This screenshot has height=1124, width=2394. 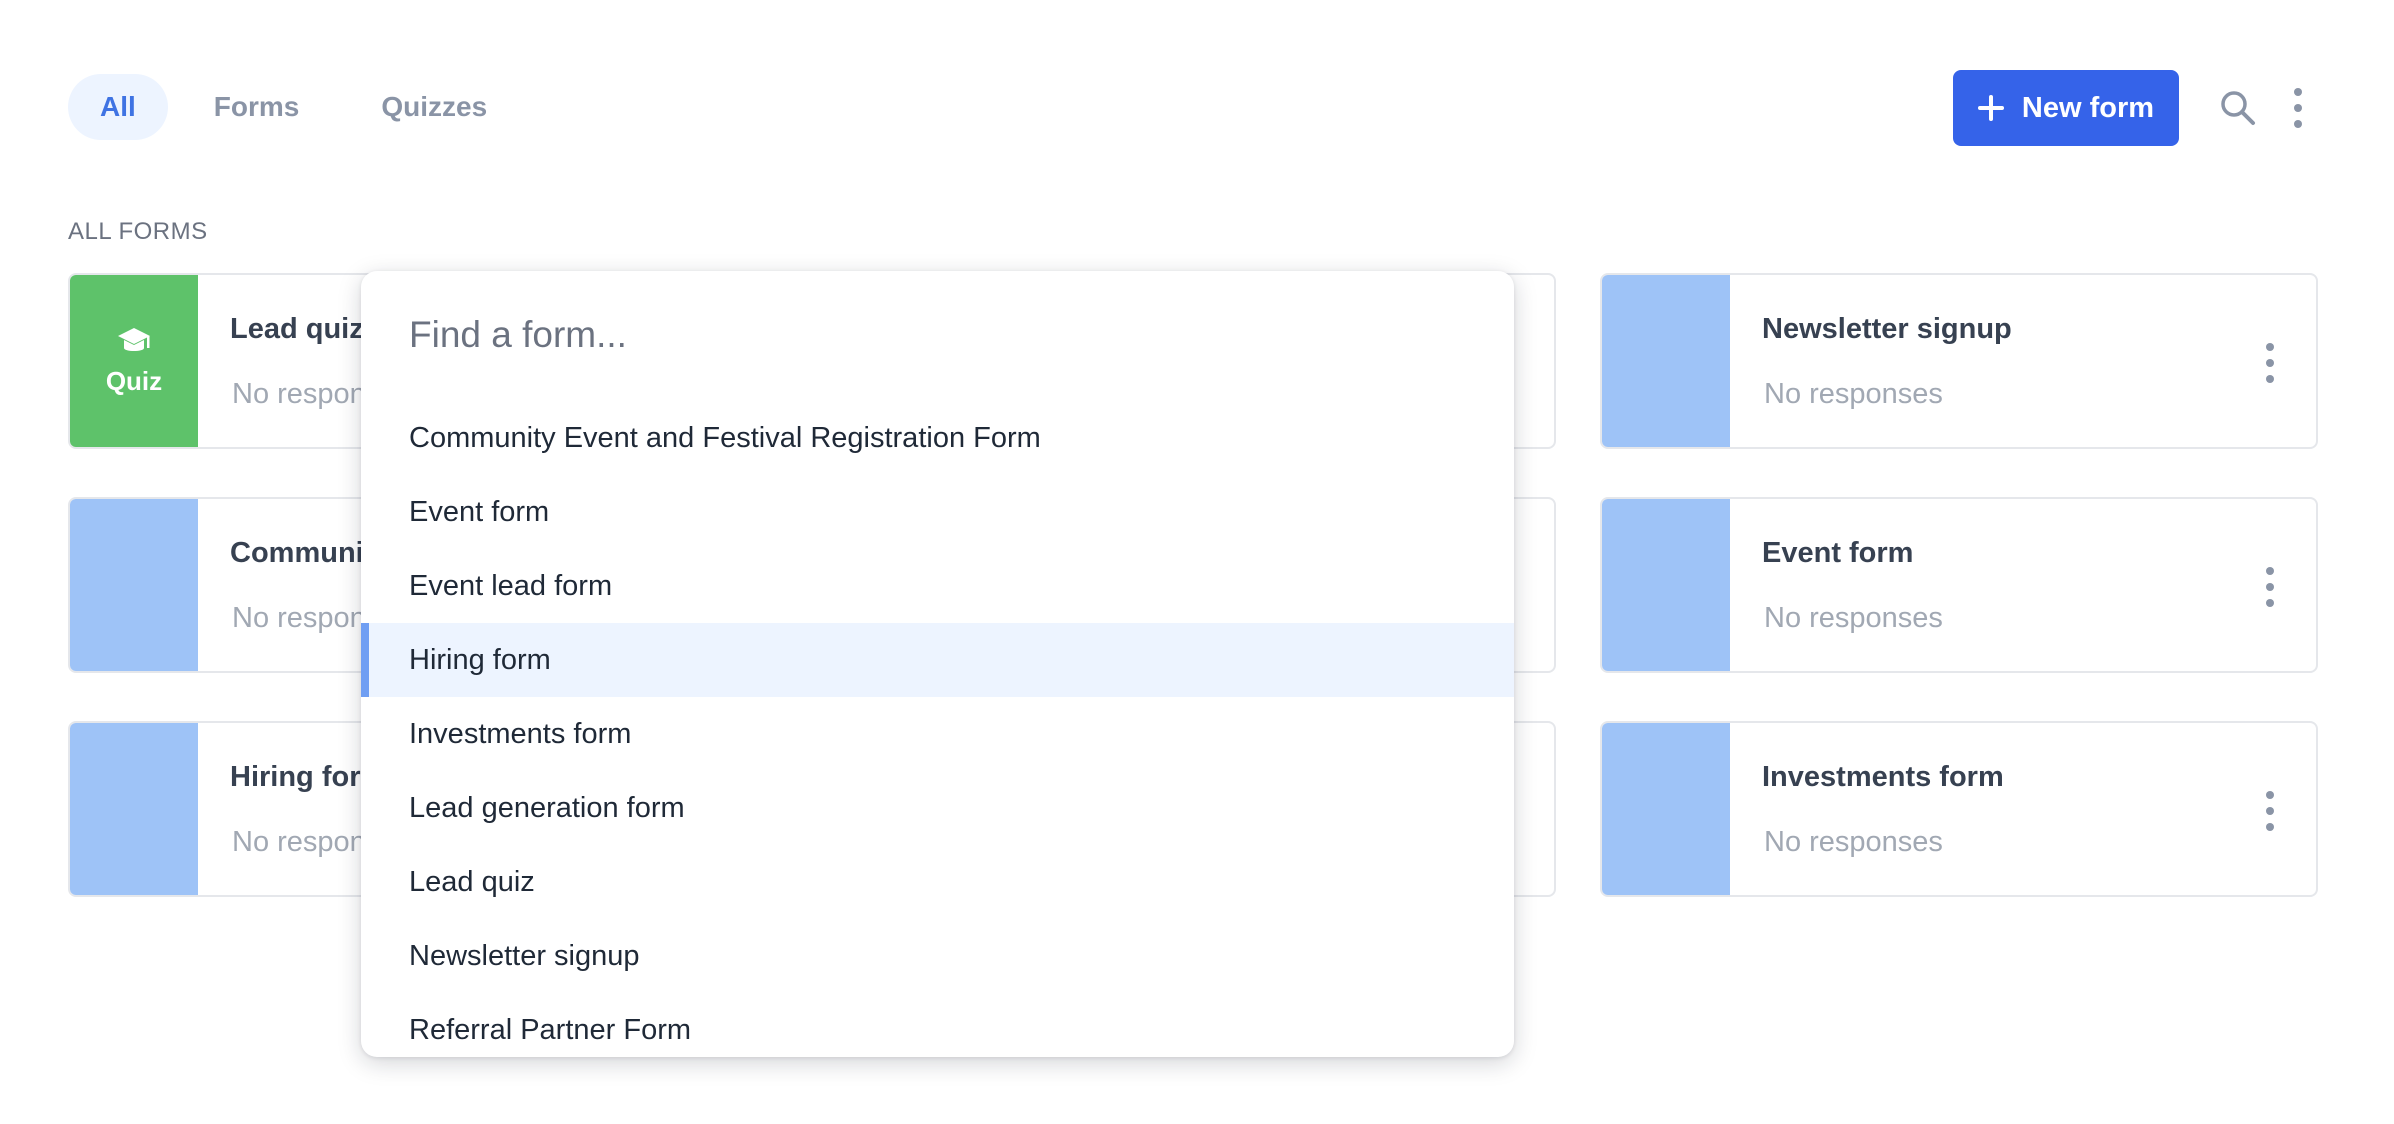 I want to click on tab-quizzes: Quizzes, so click(x=434, y=107).